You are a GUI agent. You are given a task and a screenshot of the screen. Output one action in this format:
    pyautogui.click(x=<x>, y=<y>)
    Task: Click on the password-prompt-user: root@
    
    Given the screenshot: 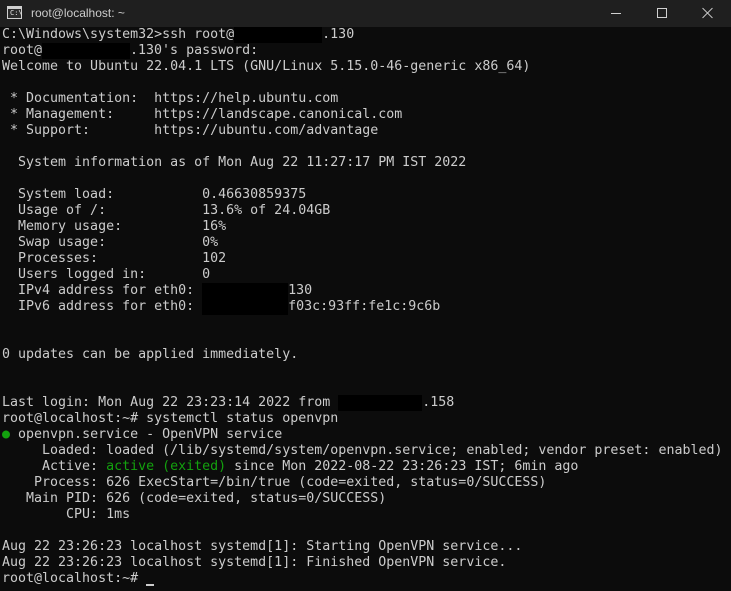 What is the action you would take?
    pyautogui.click(x=22, y=50)
    